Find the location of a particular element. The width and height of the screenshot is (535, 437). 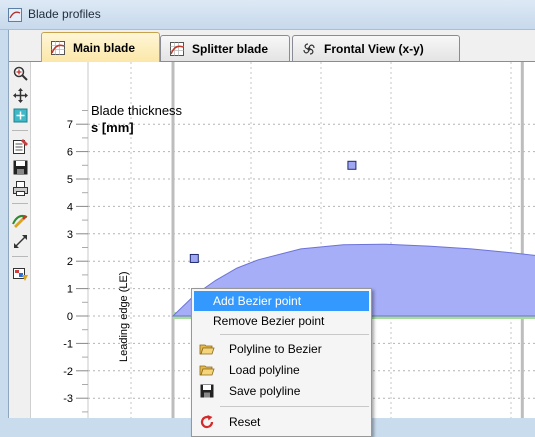

tab-label: Splitter blade is located at coordinates (230, 49).